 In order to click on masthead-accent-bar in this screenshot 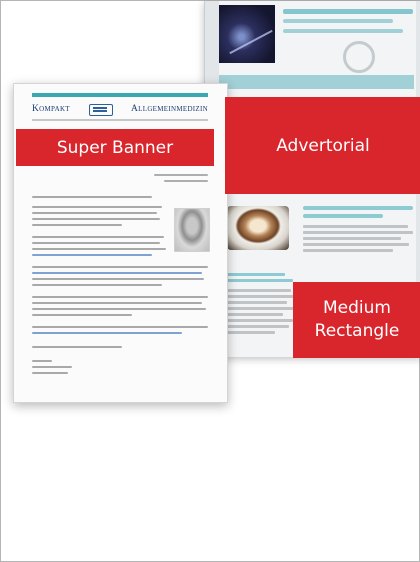, I will do `click(120, 95)`.